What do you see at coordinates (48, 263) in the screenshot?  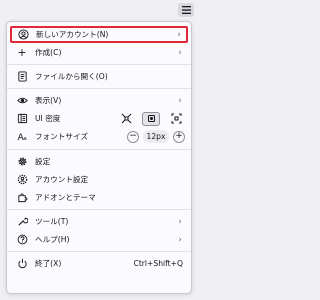 I see `menu-item-label: 終了(X)` at bounding box center [48, 263].